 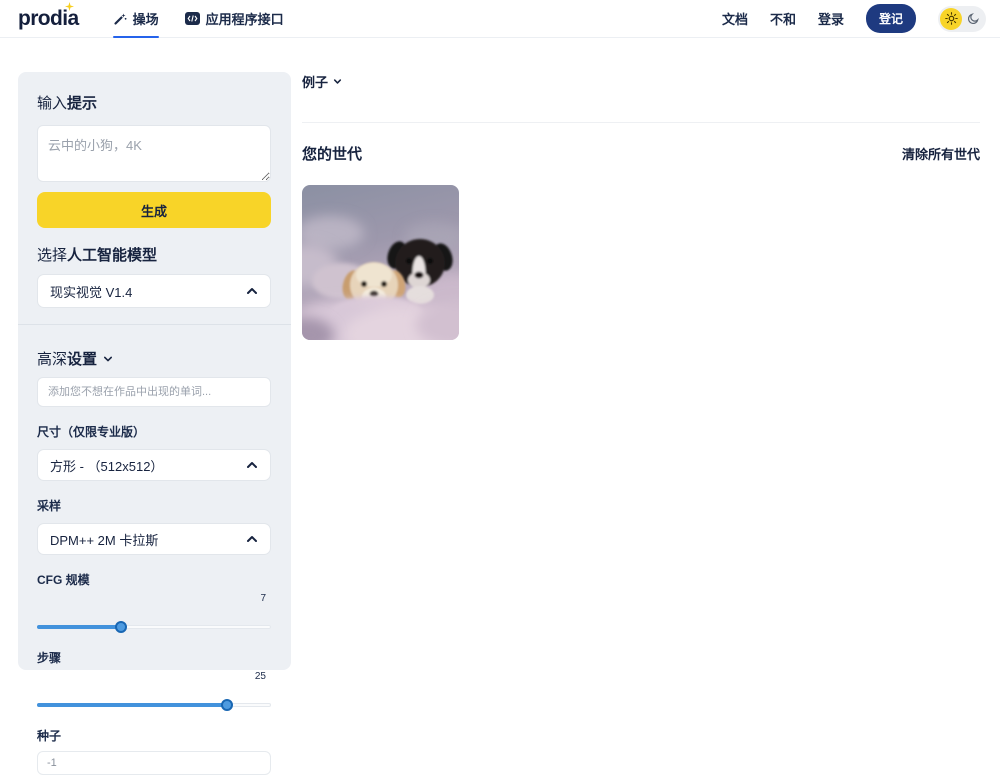 I want to click on advanced-settings-toggle: 高深设置, so click(x=154, y=358).